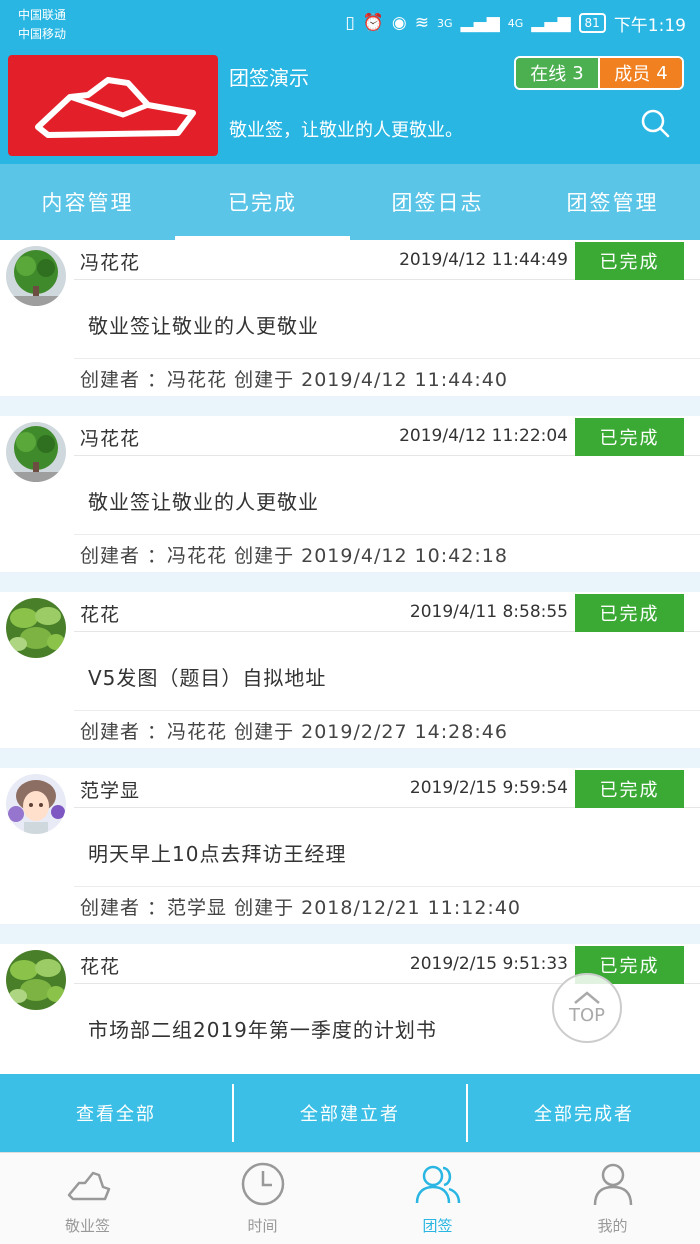 The image size is (700, 1244). I want to click on view-all-button: 查看全部, so click(116, 1113).